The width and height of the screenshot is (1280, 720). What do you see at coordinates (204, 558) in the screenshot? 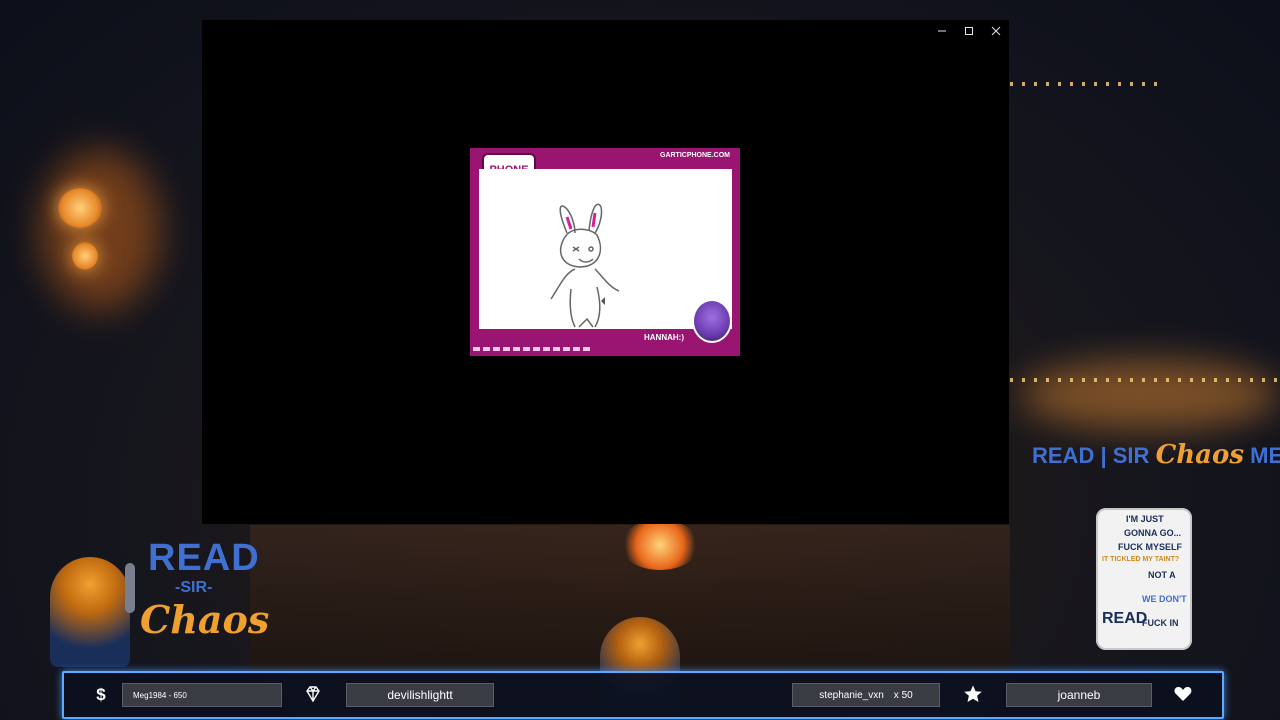
I see `brand-read-text: READ` at bounding box center [204, 558].